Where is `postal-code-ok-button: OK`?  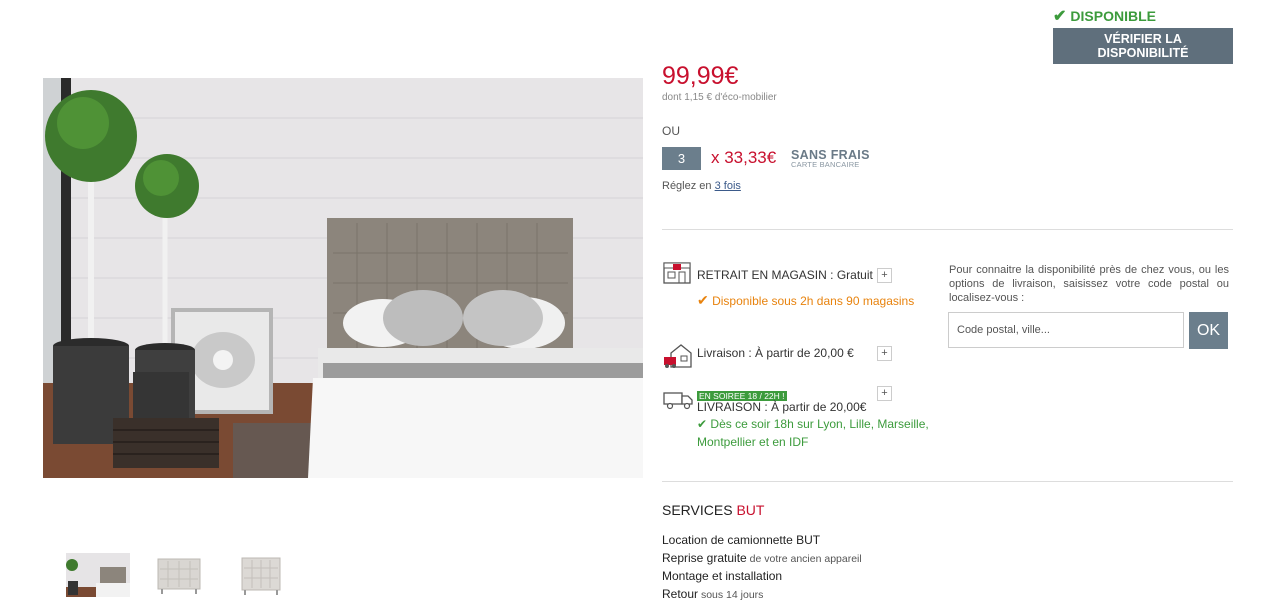
postal-code-ok-button: OK is located at coordinates (1208, 330).